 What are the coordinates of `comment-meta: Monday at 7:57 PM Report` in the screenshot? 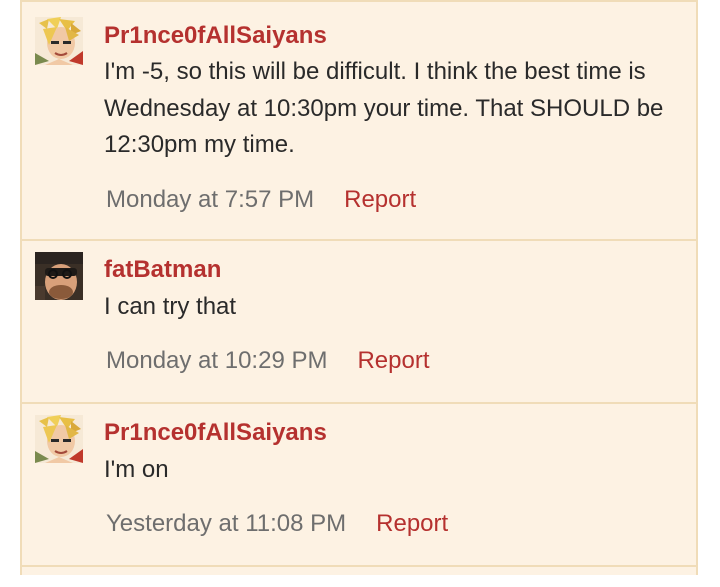 It's located at (261, 200).